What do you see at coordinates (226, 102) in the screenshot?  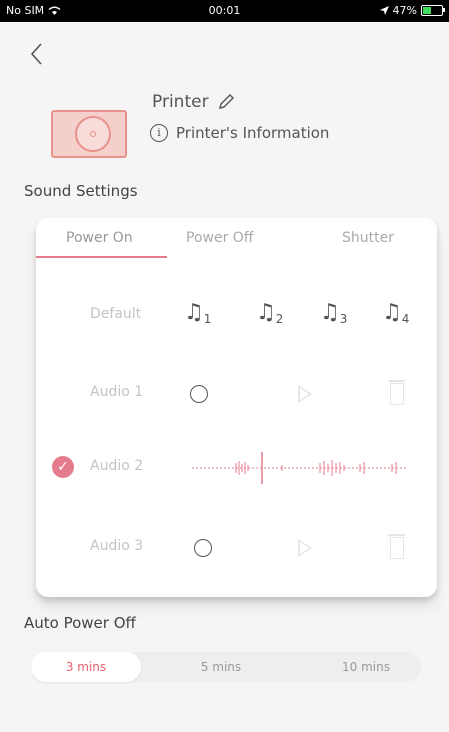 I see `pencil-icon` at bounding box center [226, 102].